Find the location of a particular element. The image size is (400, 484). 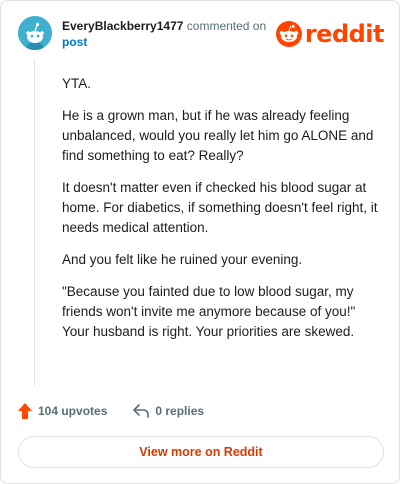

thread-line is located at coordinates (34, 222).